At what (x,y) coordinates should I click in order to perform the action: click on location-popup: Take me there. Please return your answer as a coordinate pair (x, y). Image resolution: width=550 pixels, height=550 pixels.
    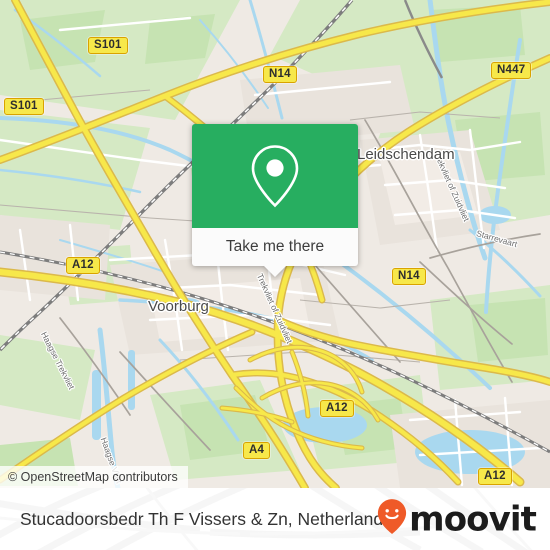
    Looking at the image, I should click on (275, 200).